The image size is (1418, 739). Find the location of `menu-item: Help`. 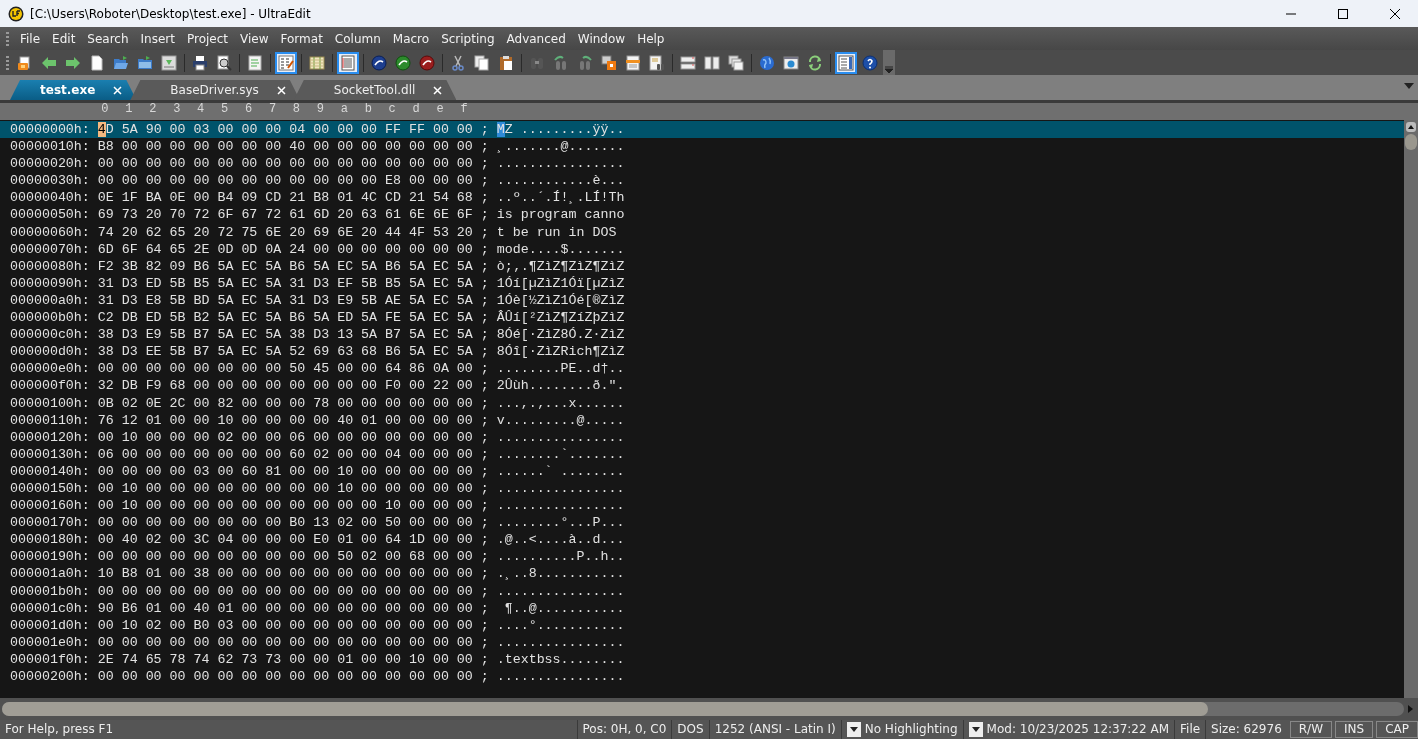

menu-item: Help is located at coordinates (651, 38).